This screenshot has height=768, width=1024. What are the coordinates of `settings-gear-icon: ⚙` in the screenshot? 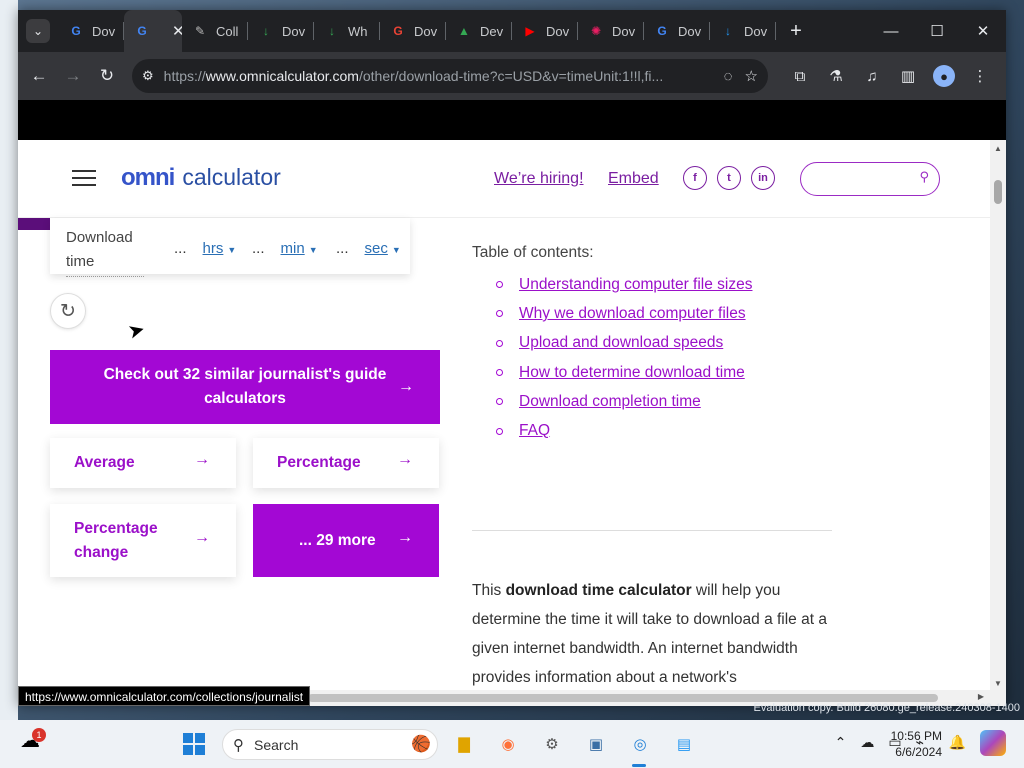 It's located at (552, 744).